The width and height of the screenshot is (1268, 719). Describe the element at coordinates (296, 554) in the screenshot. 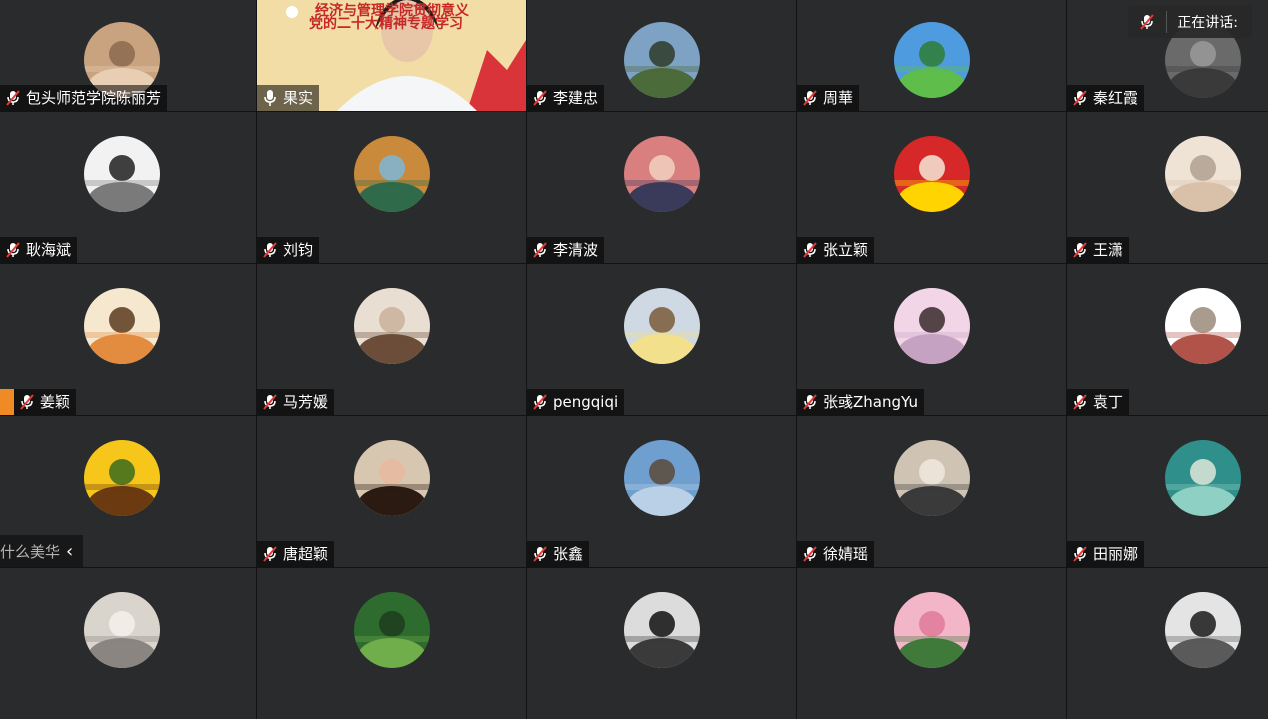

I see `participant-name-tag: 唐超颖` at that location.